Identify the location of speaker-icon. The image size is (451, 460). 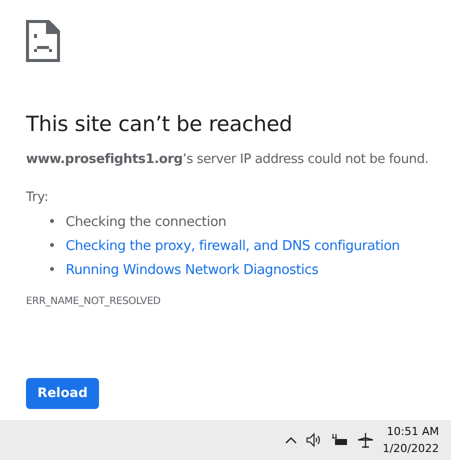
(314, 440).